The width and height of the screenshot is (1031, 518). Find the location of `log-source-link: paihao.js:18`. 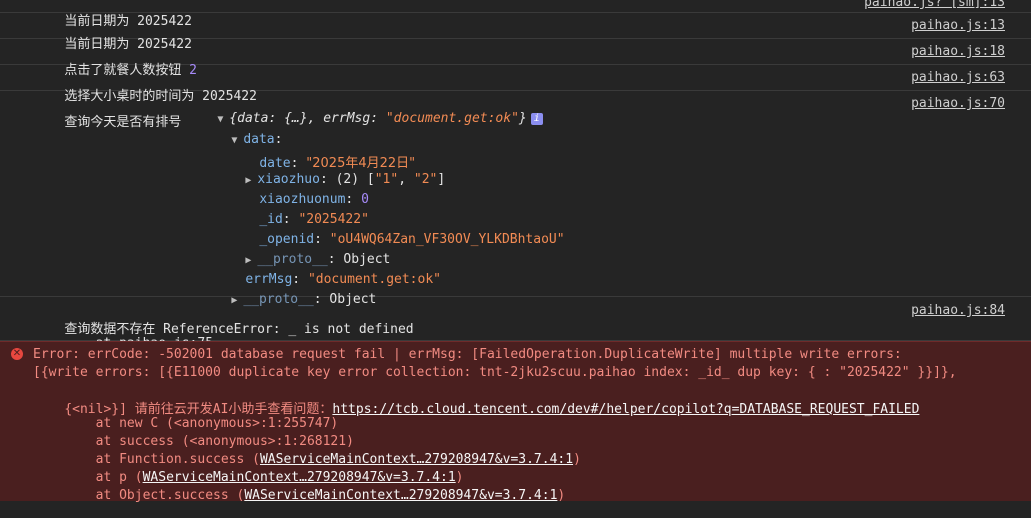

log-source-link: paihao.js:18 is located at coordinates (958, 51).